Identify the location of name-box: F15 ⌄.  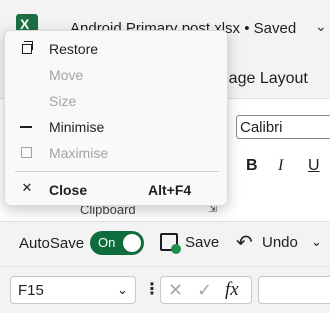
(73, 290).